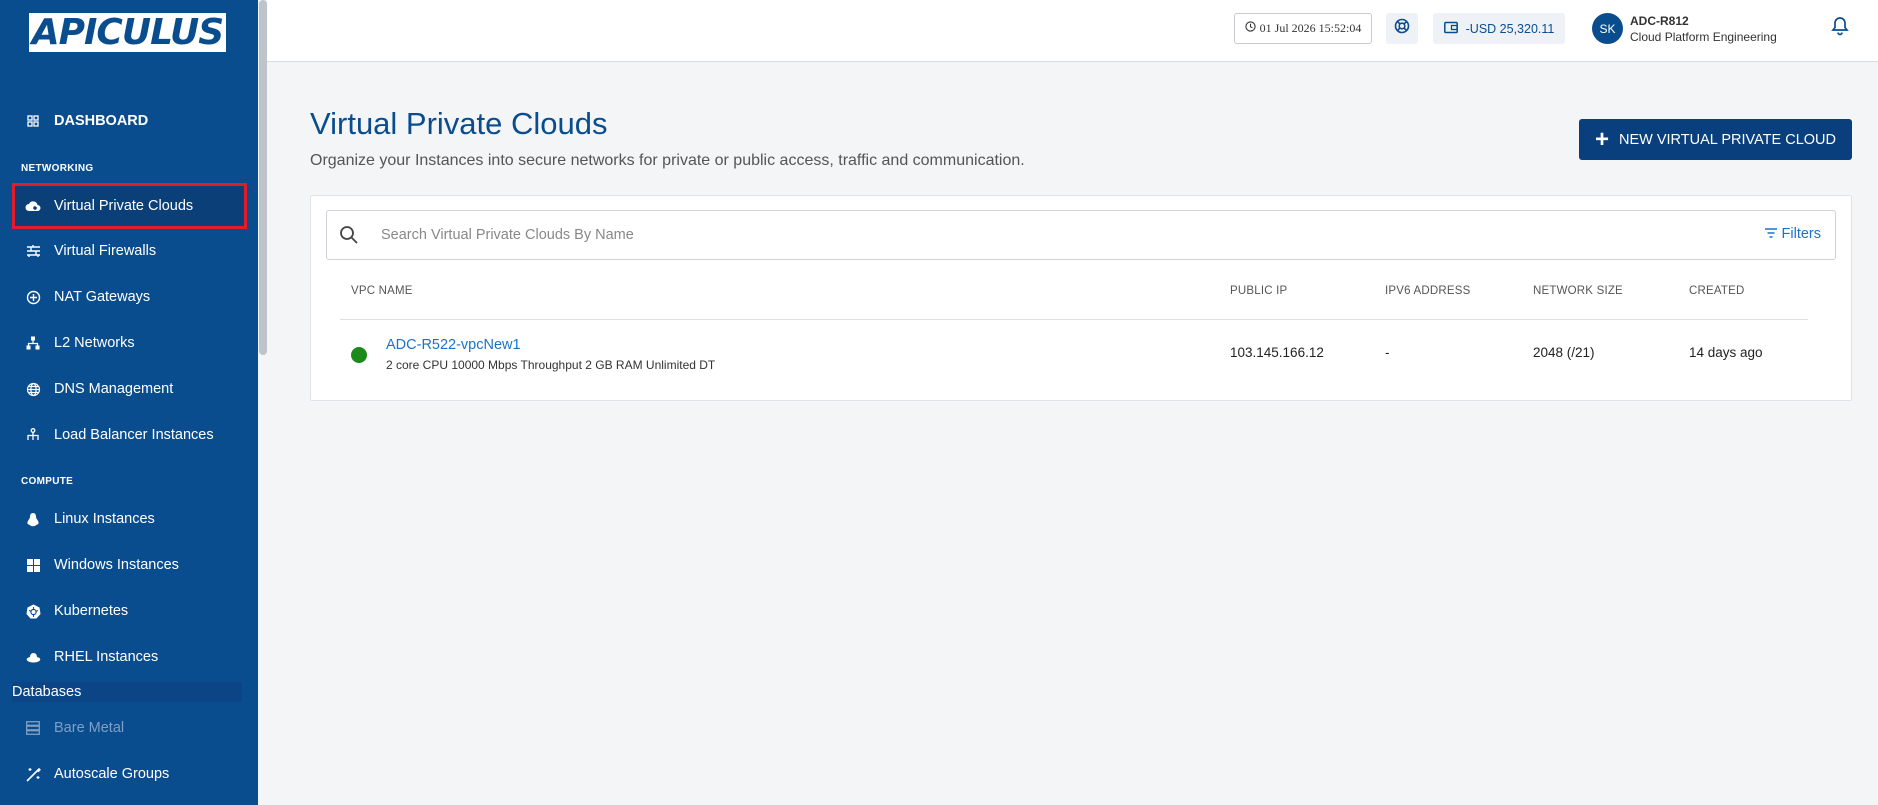 This screenshot has height=805, width=1878. What do you see at coordinates (382, 291) in the screenshot?
I see `column-header-vpc-name: VPC NAME` at bounding box center [382, 291].